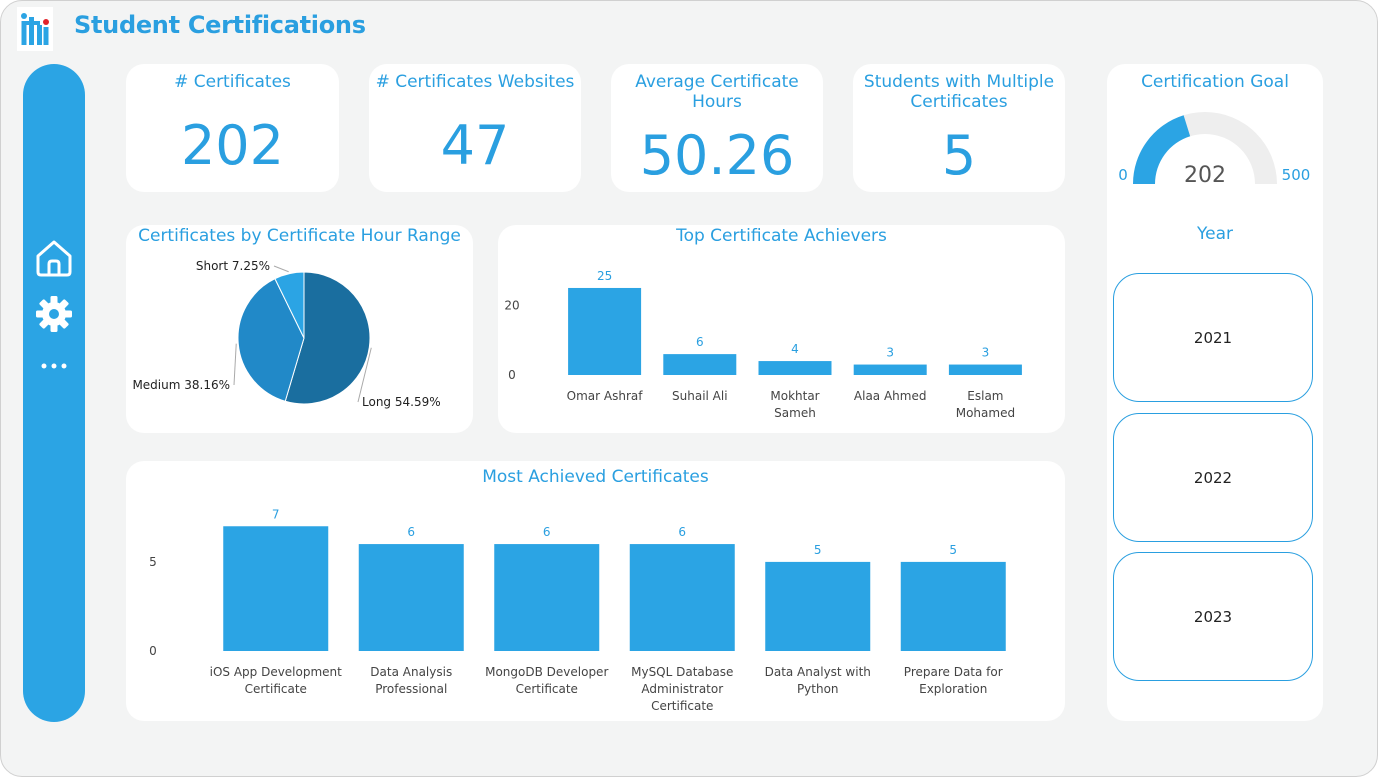 This screenshot has width=1378, height=777. Describe the element at coordinates (953, 680) in the screenshot. I see `x-tick-label: Prepare Data for Exploration` at that location.